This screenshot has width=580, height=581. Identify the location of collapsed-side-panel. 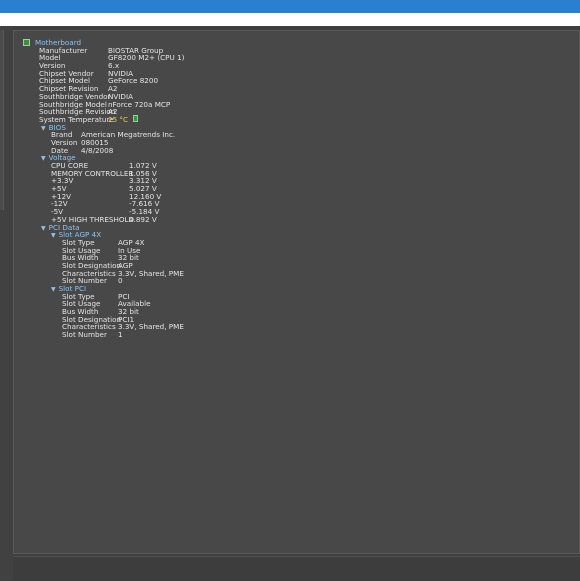
(2, 120).